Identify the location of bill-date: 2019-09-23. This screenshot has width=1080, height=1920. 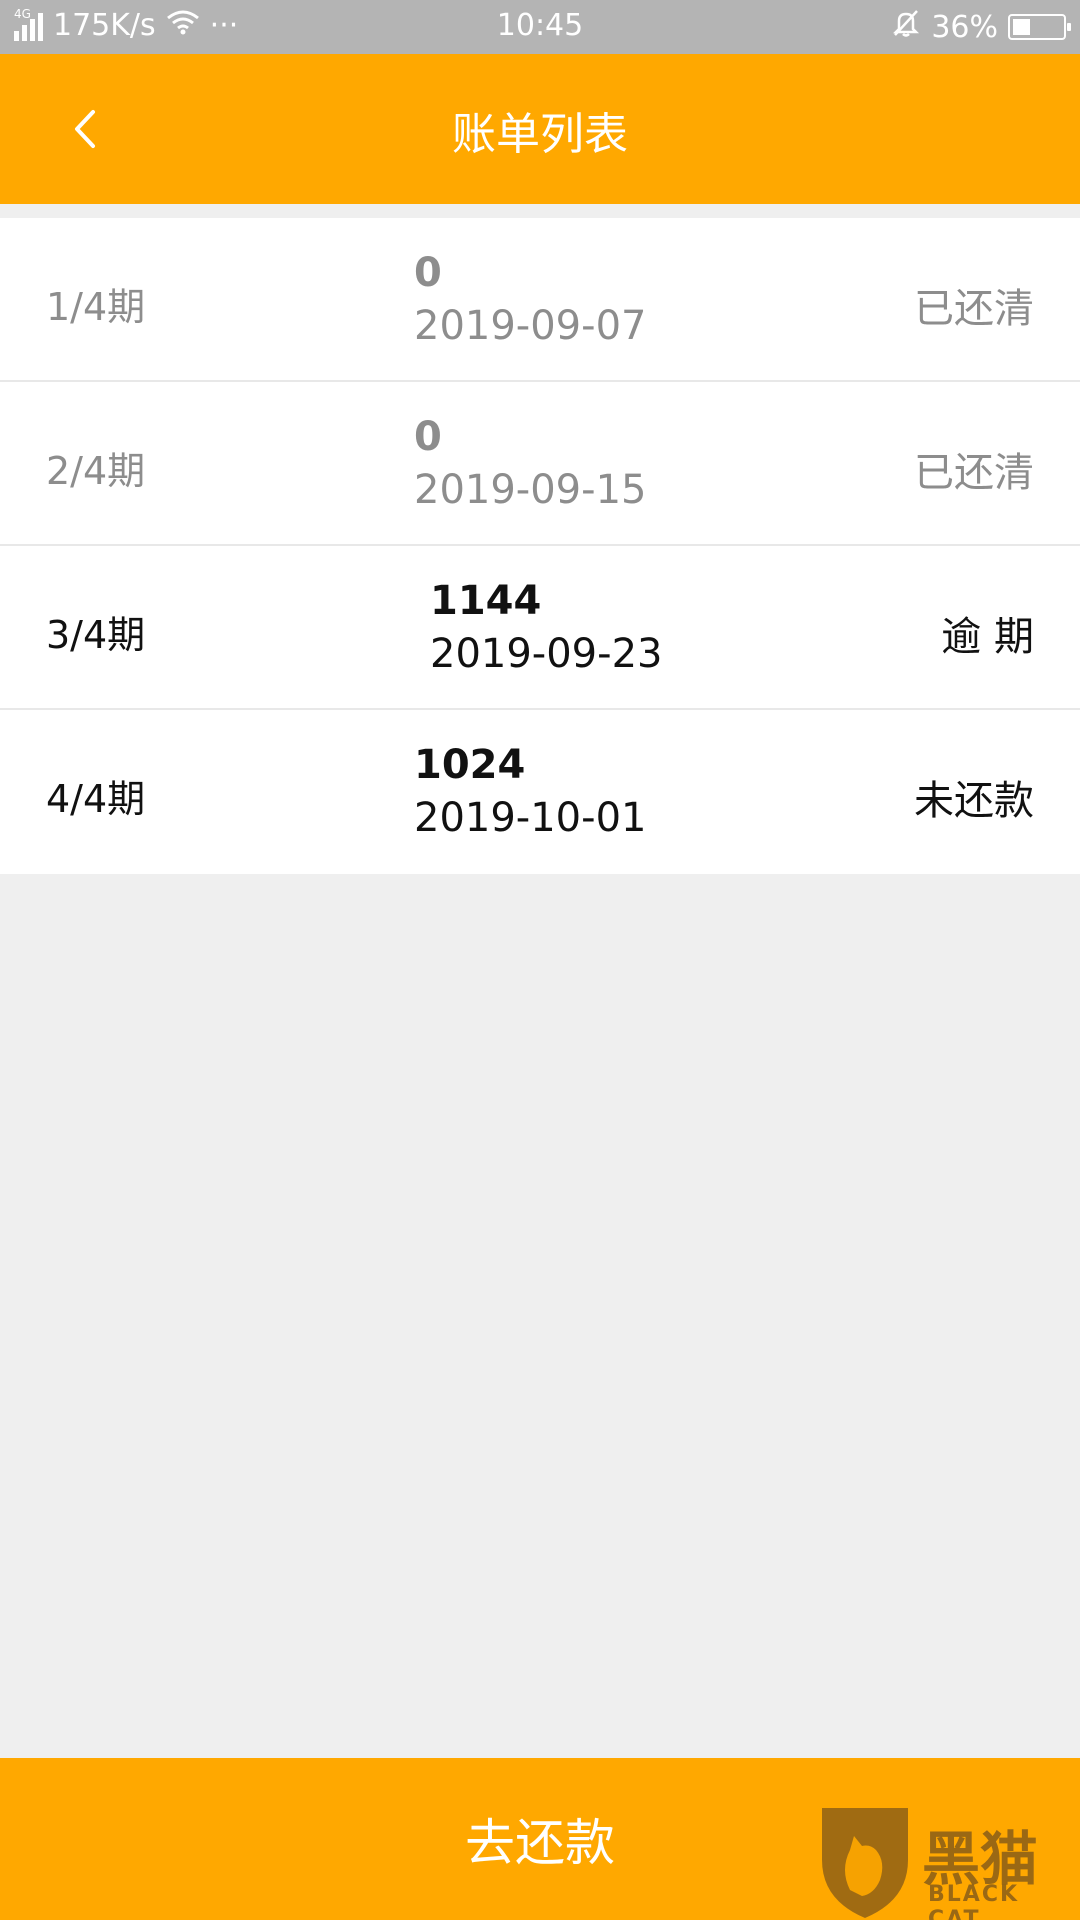
(546, 654).